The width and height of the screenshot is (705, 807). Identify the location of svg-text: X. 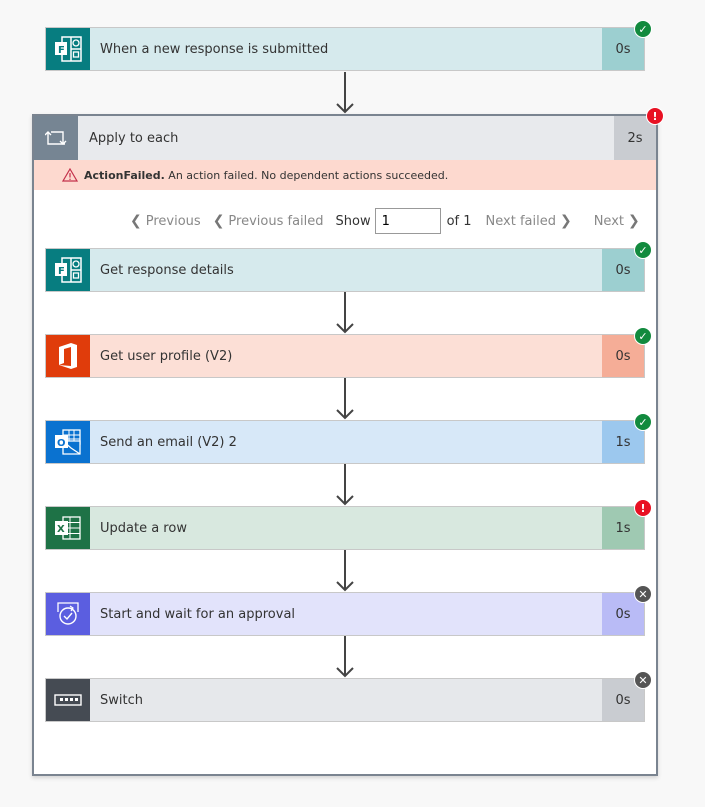
(61, 529).